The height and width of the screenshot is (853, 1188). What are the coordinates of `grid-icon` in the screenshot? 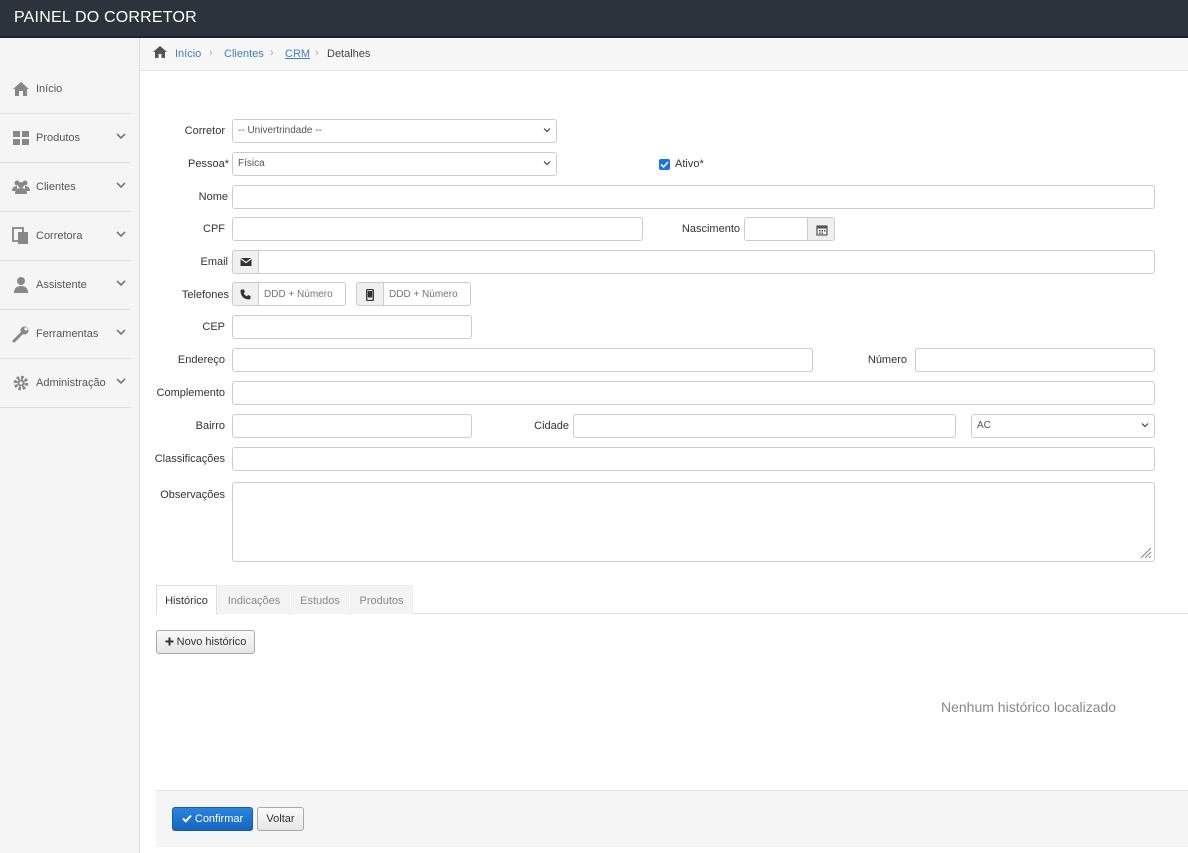 It's located at (21, 138).